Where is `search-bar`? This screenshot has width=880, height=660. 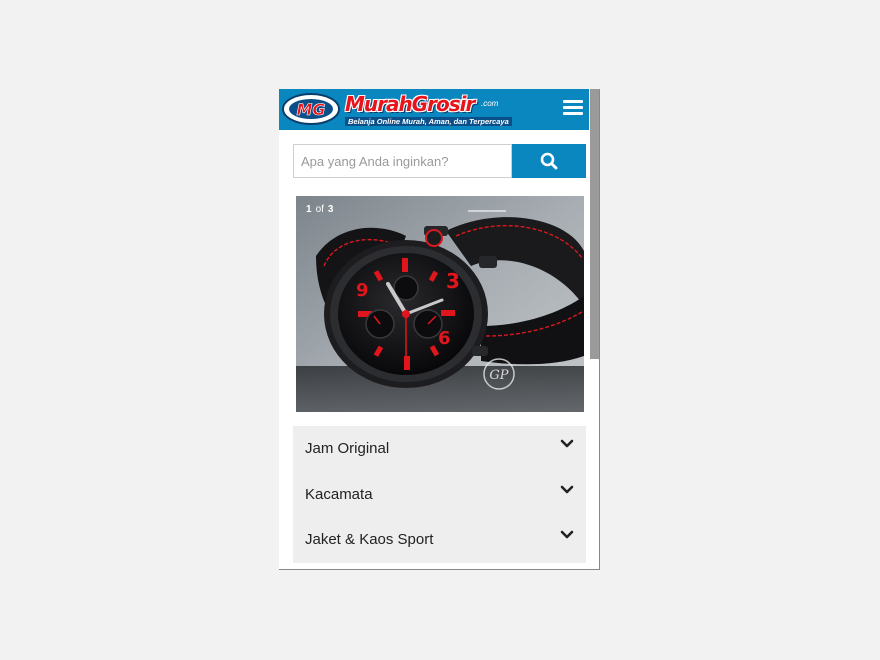 search-bar is located at coordinates (439, 161).